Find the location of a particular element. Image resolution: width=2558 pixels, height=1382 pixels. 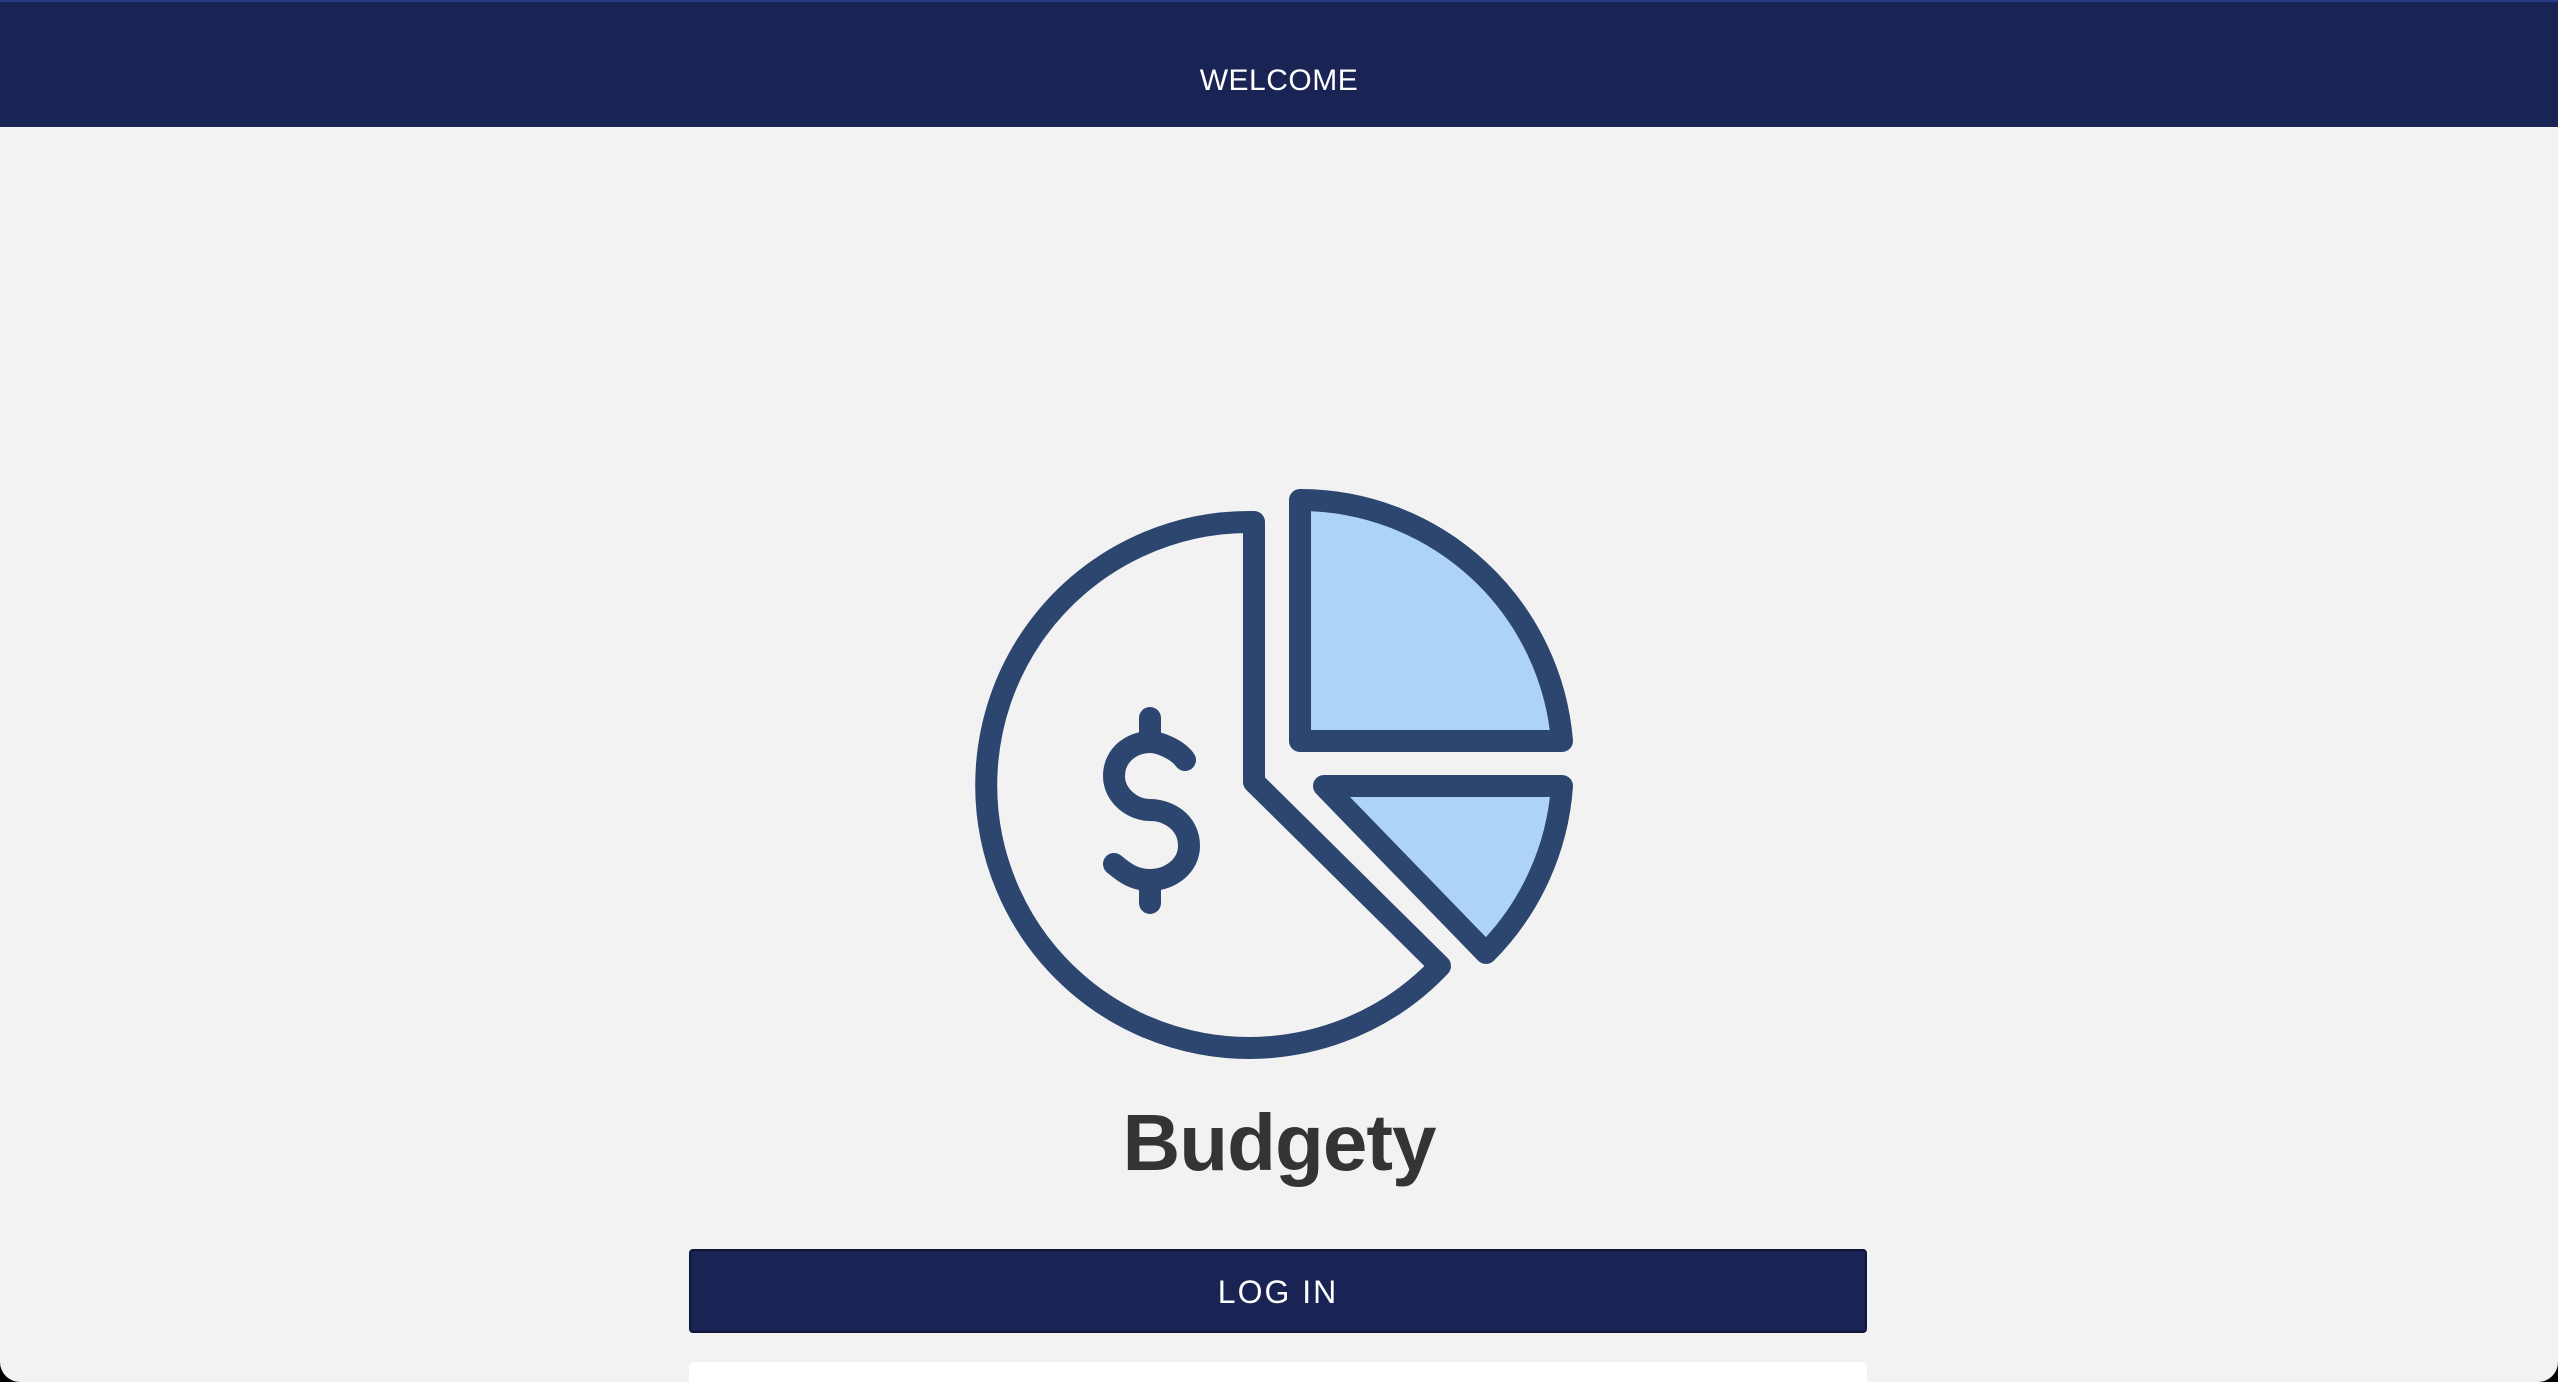

log-in-button: LOG IN is located at coordinates (1278, 1291).